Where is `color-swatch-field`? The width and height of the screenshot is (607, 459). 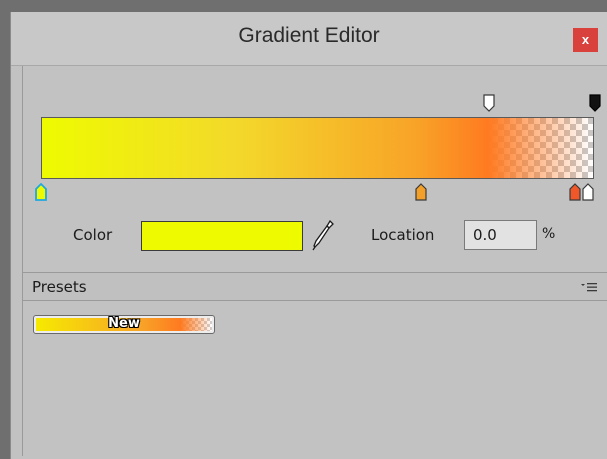 color-swatch-field is located at coordinates (222, 236).